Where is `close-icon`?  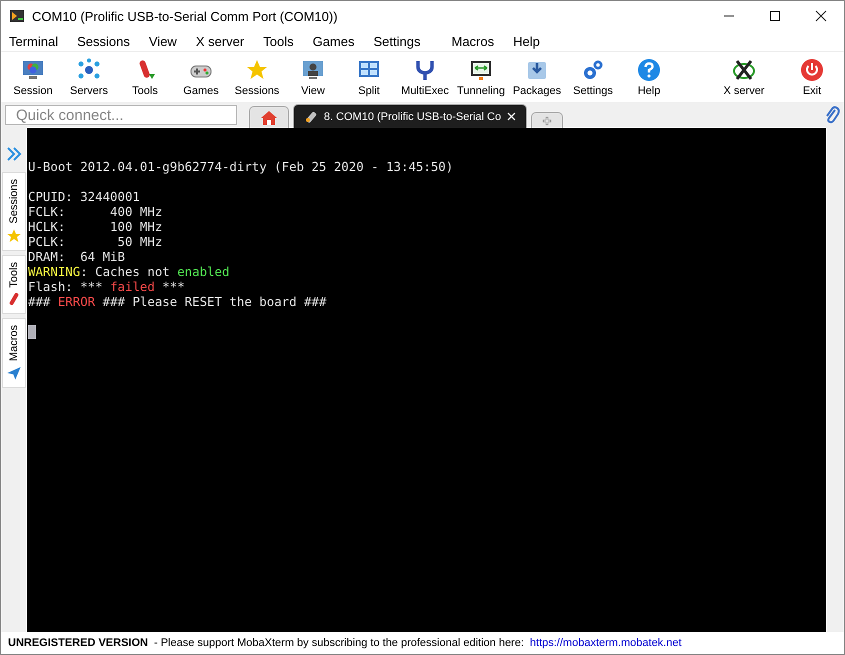
close-icon is located at coordinates (821, 16).